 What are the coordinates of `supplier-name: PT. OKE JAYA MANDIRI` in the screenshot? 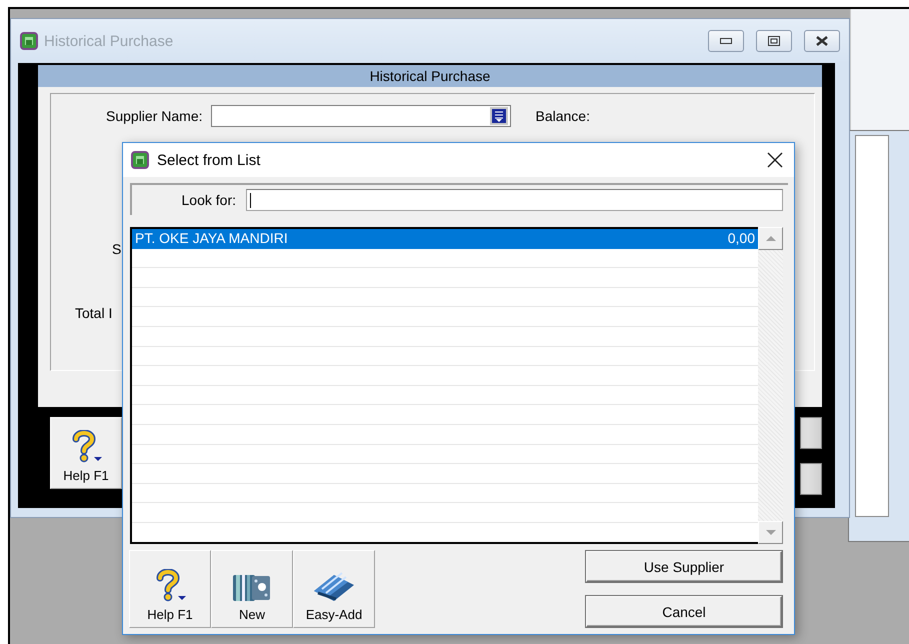 It's located at (211, 238).